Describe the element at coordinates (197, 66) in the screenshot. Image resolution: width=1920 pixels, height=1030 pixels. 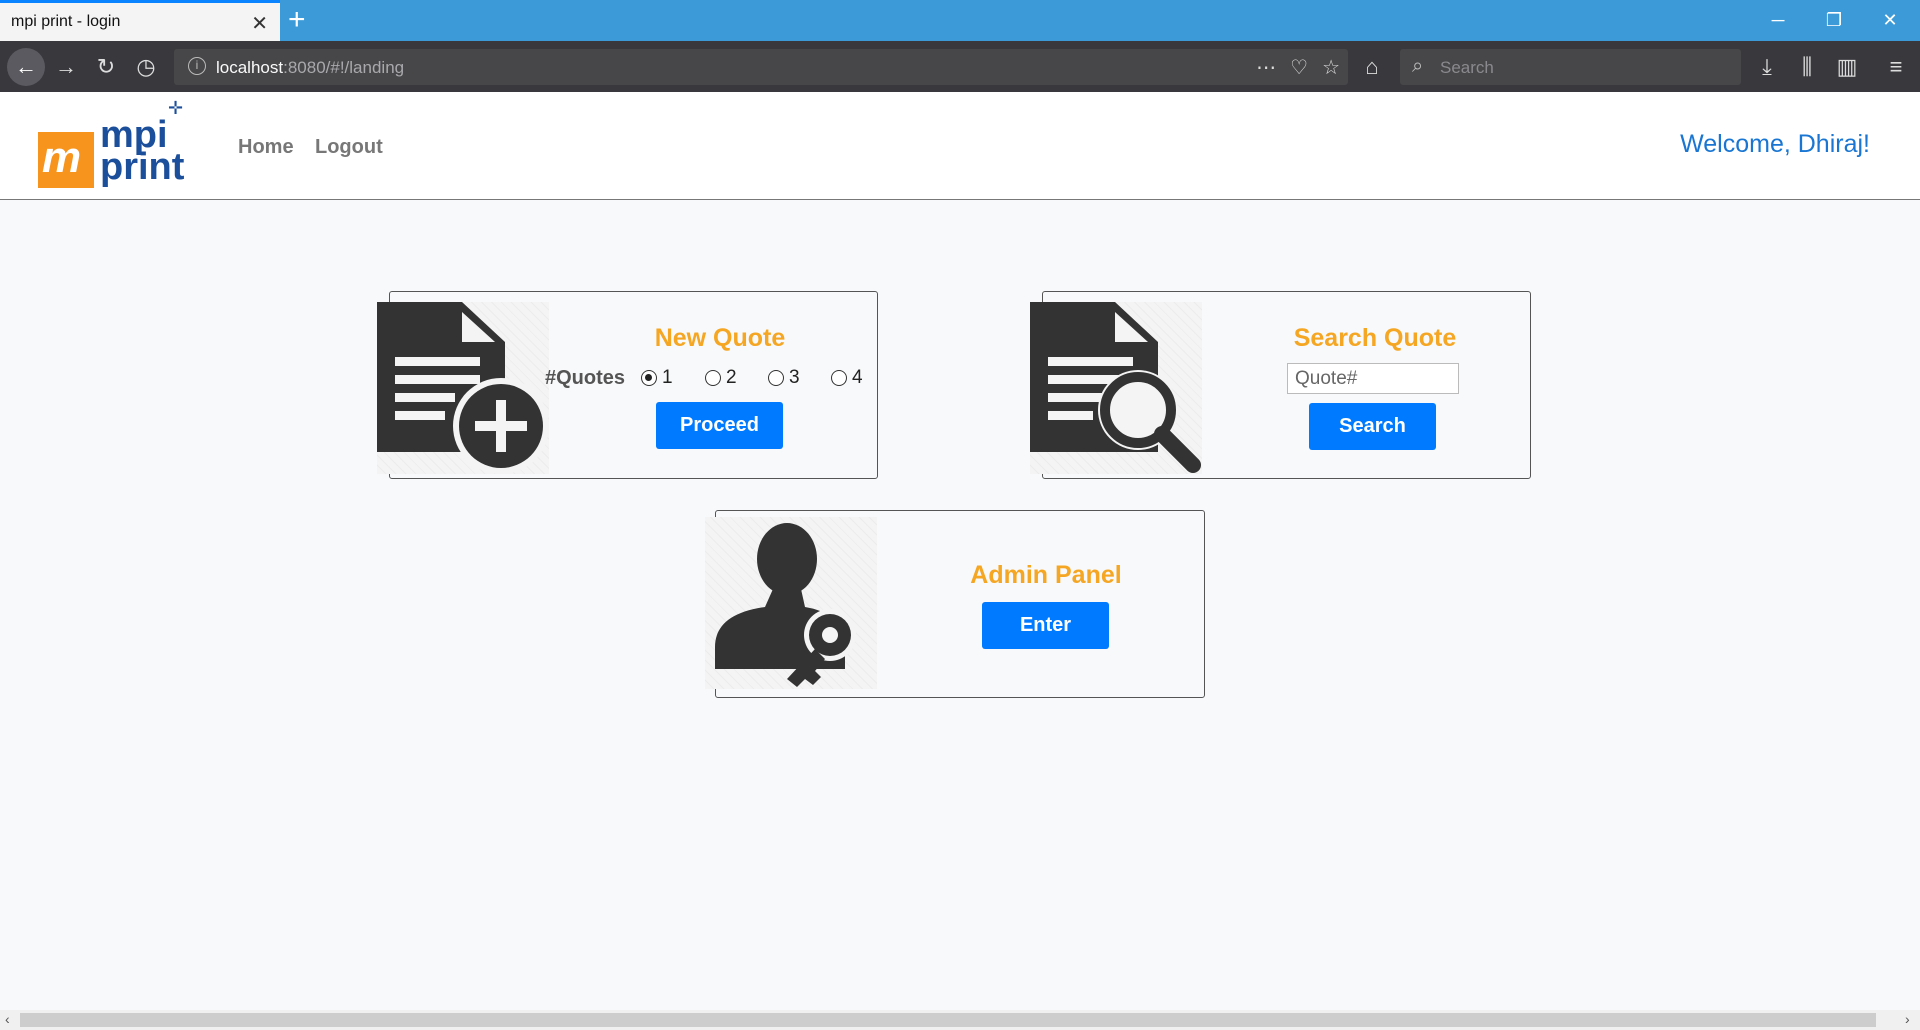
I see `info-icon: i` at that location.